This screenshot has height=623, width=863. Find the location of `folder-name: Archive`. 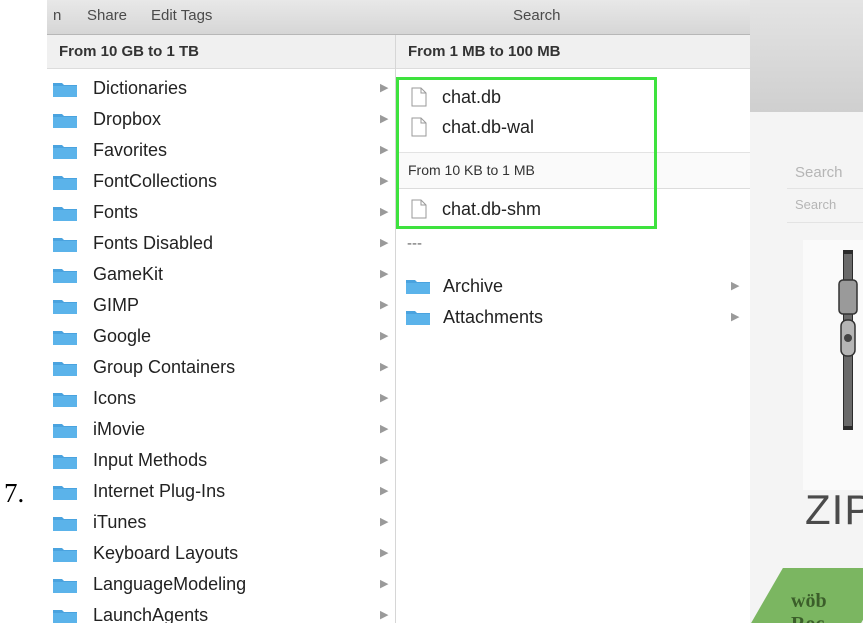

folder-name: Archive is located at coordinates (473, 286).